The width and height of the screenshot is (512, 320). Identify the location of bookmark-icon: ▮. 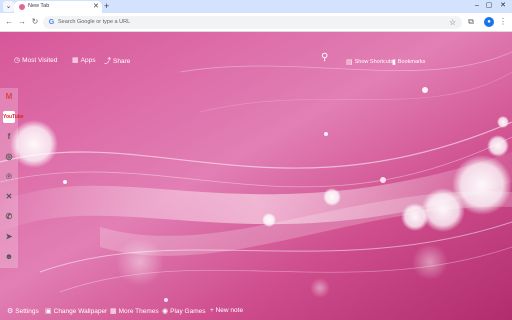
(394, 62).